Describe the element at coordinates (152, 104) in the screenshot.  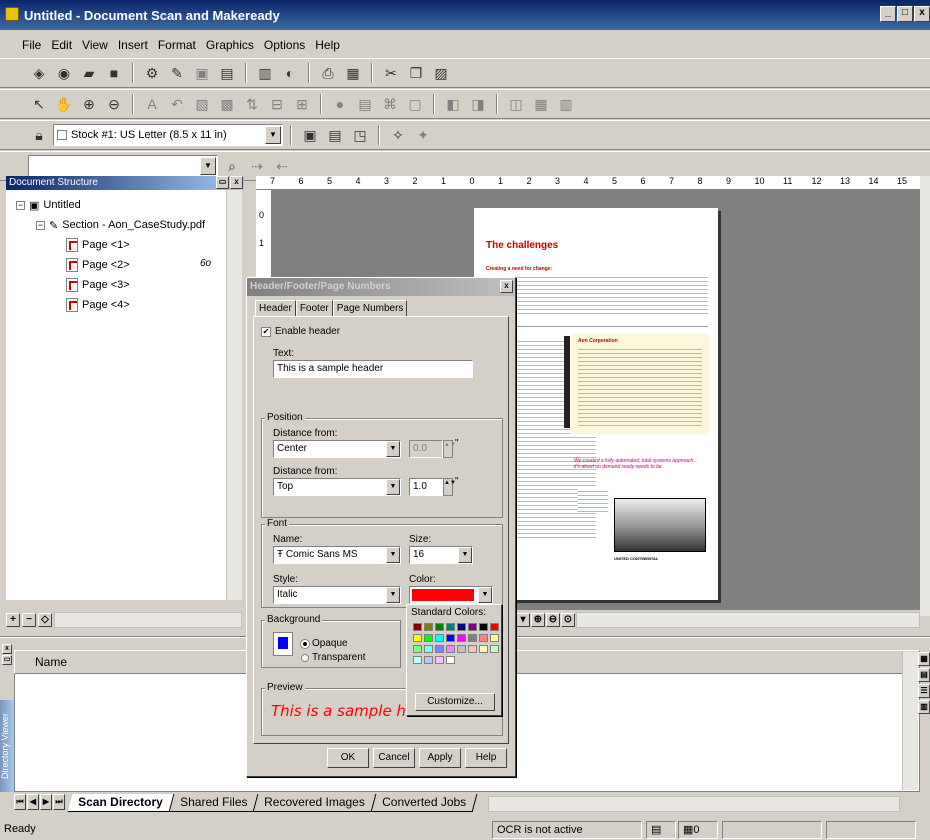
I see `text-tool-icon: A` at that location.